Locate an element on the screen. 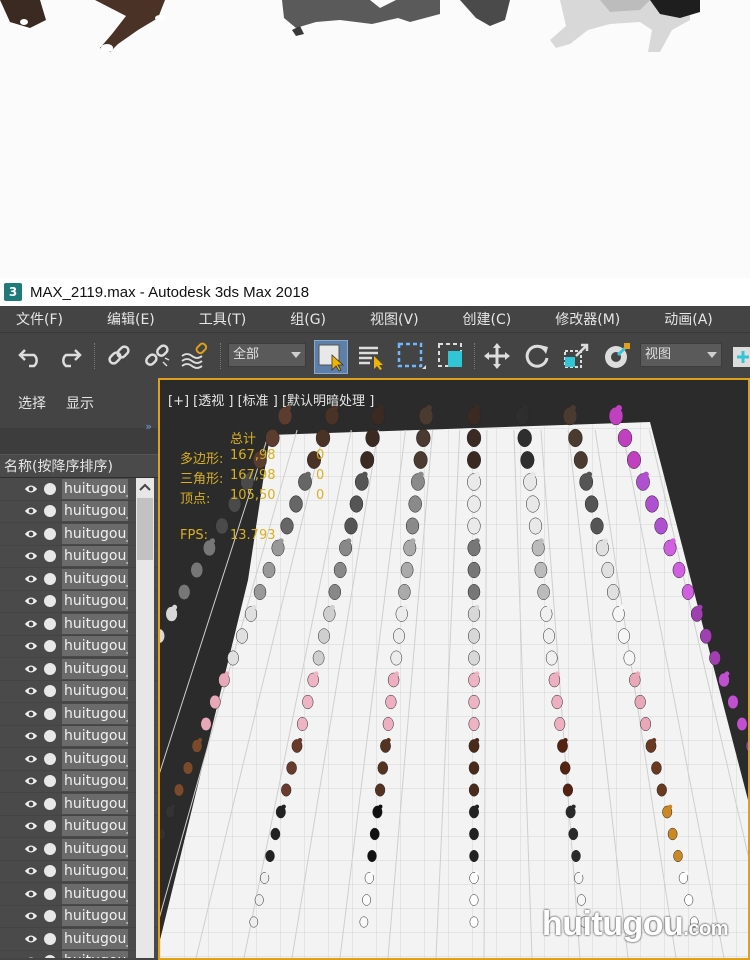 Image resolution: width=750 pixels, height=960 pixels. bind-space-warp-icon is located at coordinates (195, 356).